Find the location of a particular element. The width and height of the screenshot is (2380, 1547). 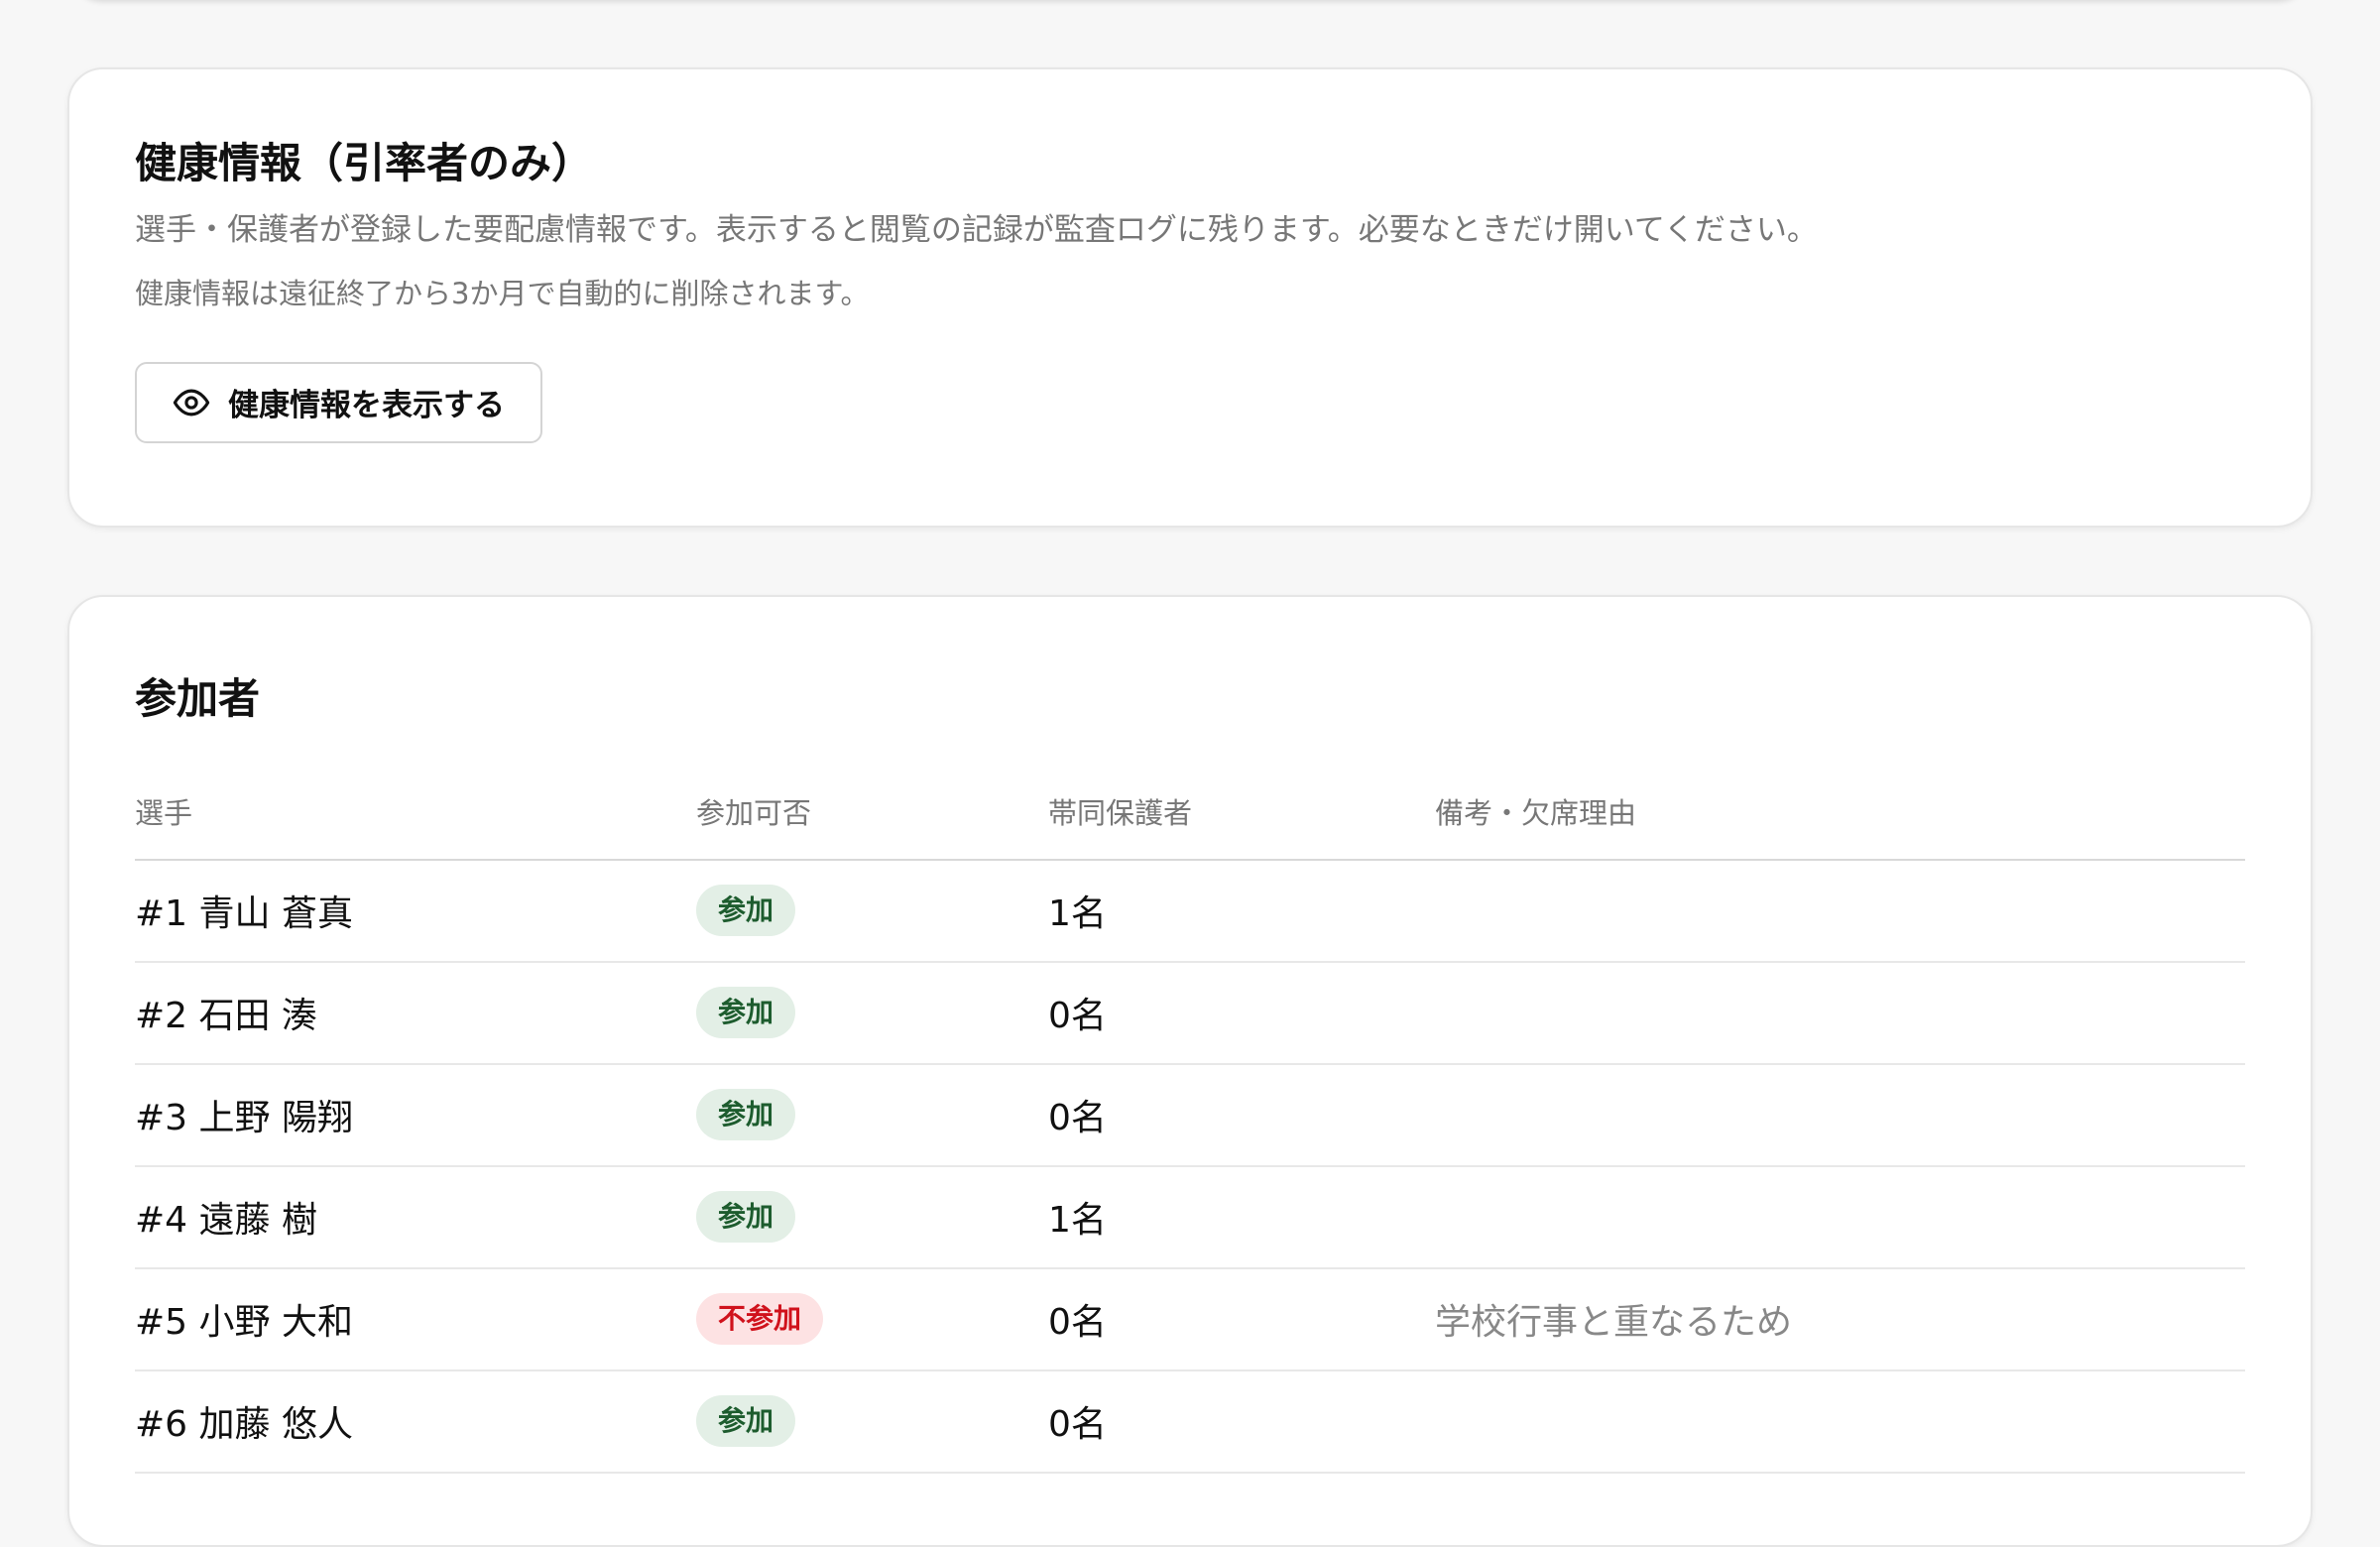

table-row: #5 小野 大和 不参加 0名 学校行事と重なるため is located at coordinates (1190, 1319).